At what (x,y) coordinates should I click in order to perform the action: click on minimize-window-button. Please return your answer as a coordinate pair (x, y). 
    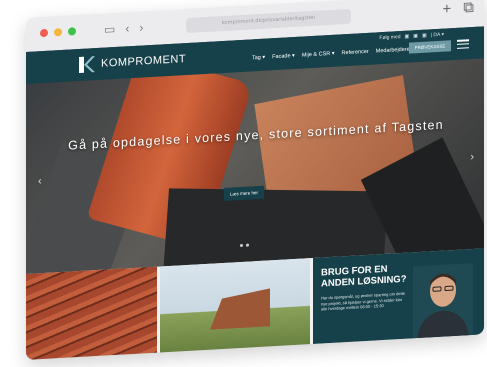
    Looking at the image, I should click on (58, 32).